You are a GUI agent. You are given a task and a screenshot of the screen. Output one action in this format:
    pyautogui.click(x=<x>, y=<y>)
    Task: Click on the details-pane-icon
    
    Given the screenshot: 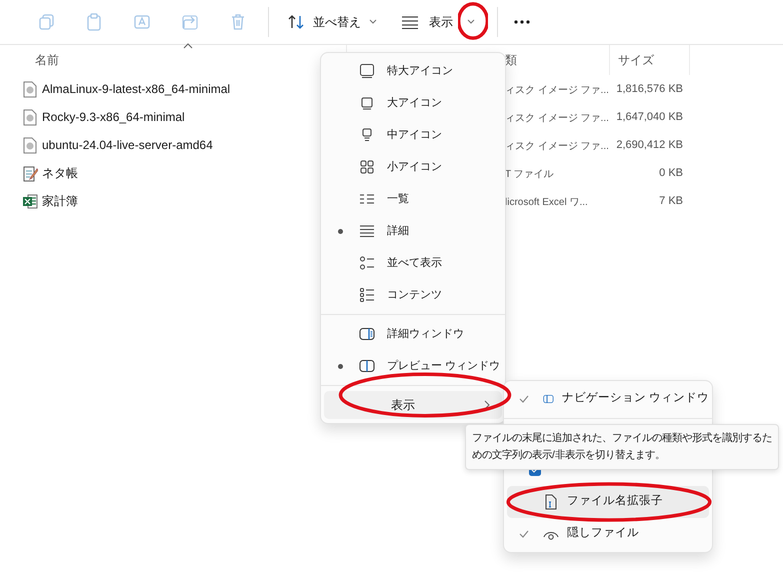 What is the action you would take?
    pyautogui.click(x=367, y=334)
    